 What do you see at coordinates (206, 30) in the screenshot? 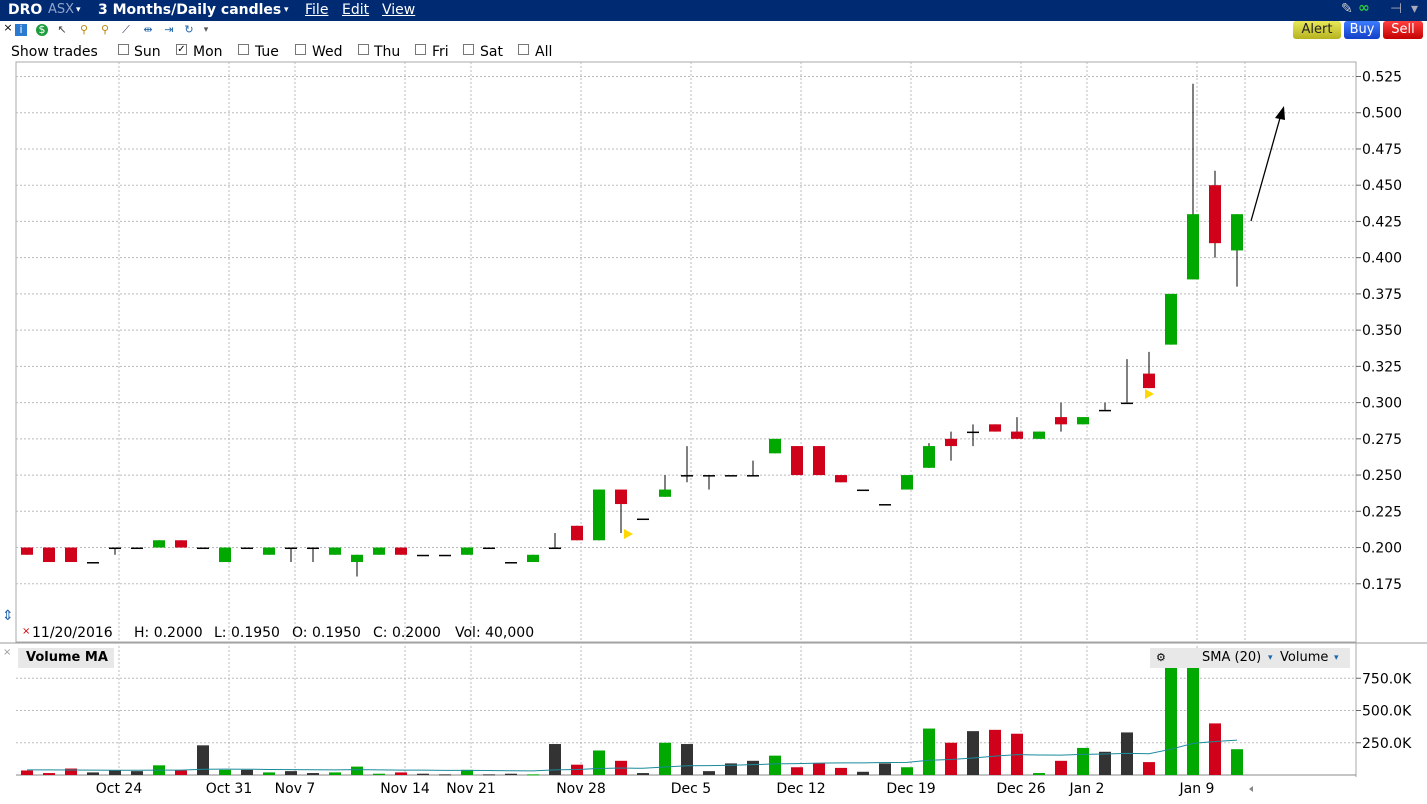
I see `toolbar-more-icon: ▾` at bounding box center [206, 30].